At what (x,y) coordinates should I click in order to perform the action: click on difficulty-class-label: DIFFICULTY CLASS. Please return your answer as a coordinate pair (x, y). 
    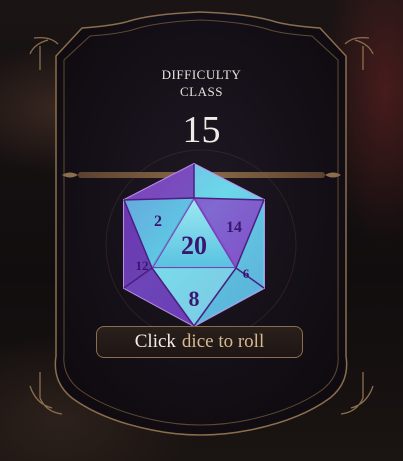
    Looking at the image, I should click on (201, 83).